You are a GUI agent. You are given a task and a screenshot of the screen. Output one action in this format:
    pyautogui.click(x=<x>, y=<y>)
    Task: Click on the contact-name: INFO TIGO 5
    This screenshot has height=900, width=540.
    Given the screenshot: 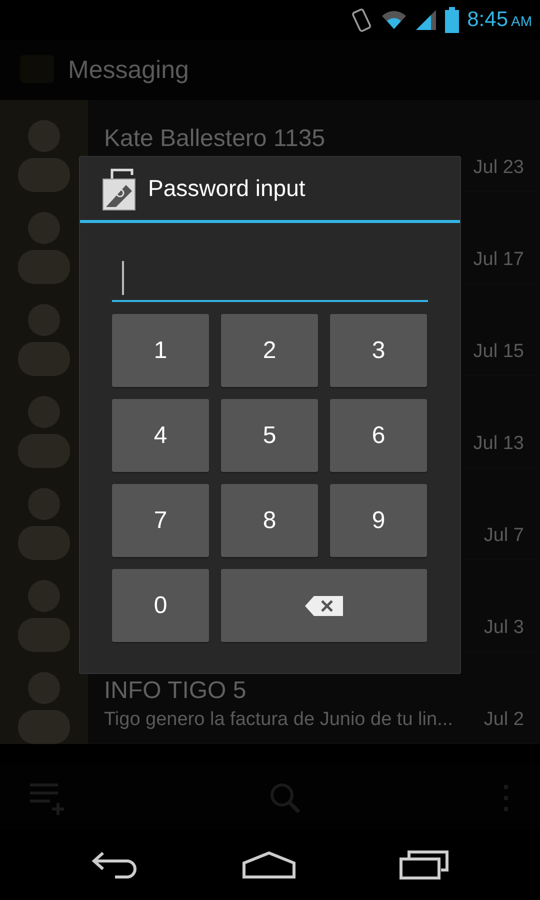 What is the action you would take?
    pyautogui.click(x=176, y=691)
    